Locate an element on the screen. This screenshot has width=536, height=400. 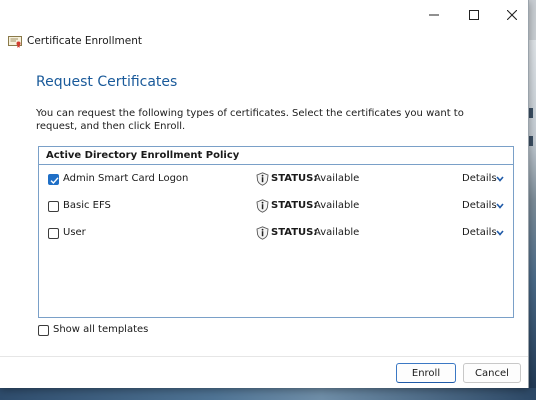
desktop-background-bottom is located at coordinates (268, 394).